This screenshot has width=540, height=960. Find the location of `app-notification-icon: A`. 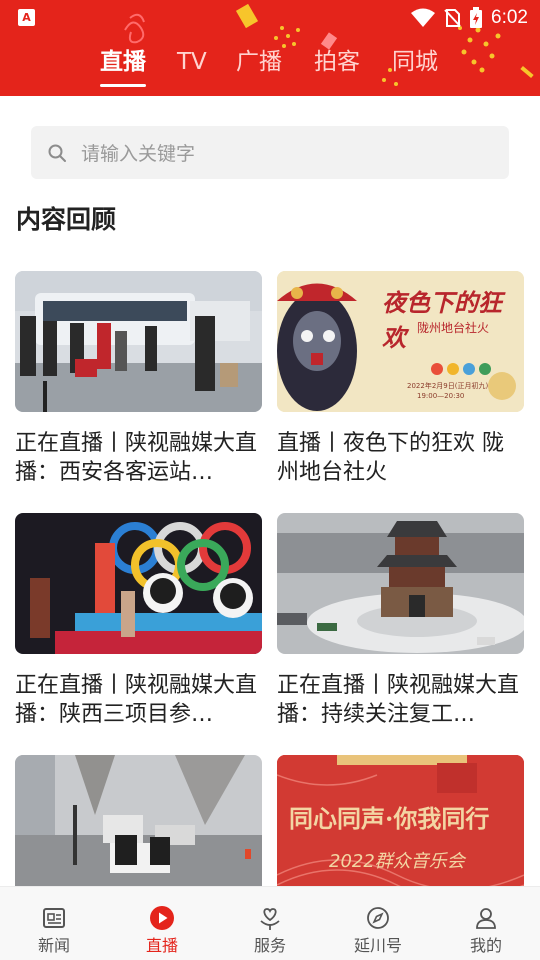

app-notification-icon: A is located at coordinates (26, 17).